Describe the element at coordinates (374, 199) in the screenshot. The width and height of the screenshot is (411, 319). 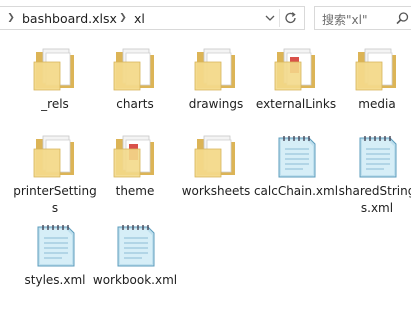
I see `item-label: sharedStrings.xml` at that location.